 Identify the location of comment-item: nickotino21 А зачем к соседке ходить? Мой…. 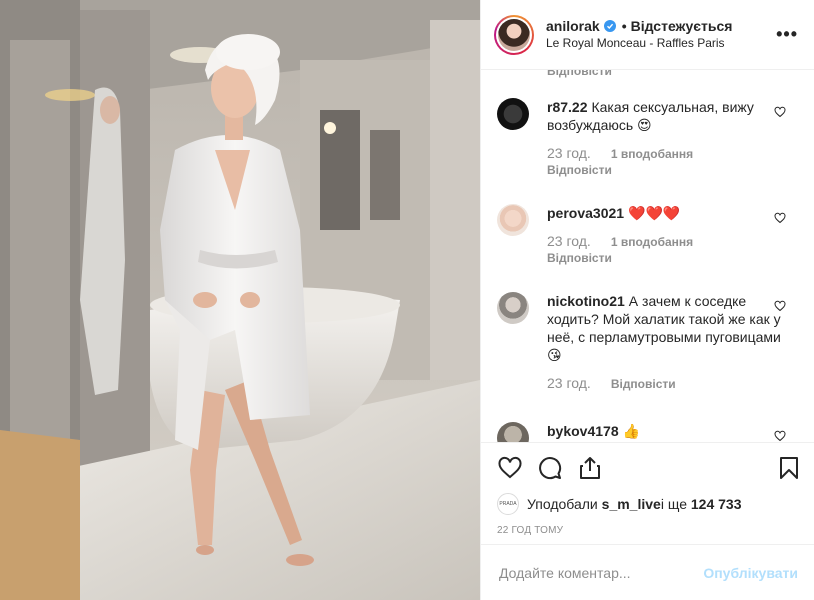
(645, 341).